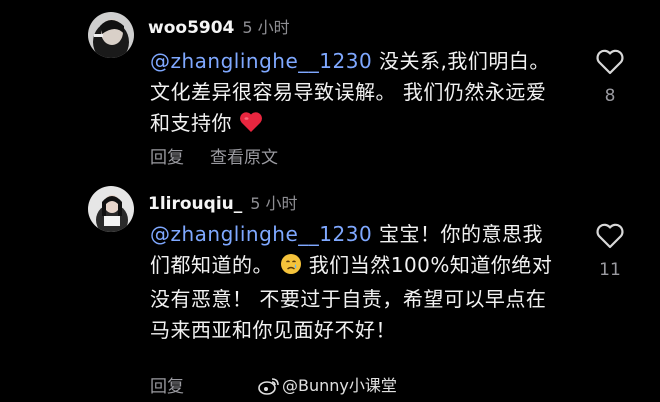 Image resolution: width=660 pixels, height=402 pixels. What do you see at coordinates (339, 385) in the screenshot?
I see `watermark-text: @Bunny小课堂` at bounding box center [339, 385].